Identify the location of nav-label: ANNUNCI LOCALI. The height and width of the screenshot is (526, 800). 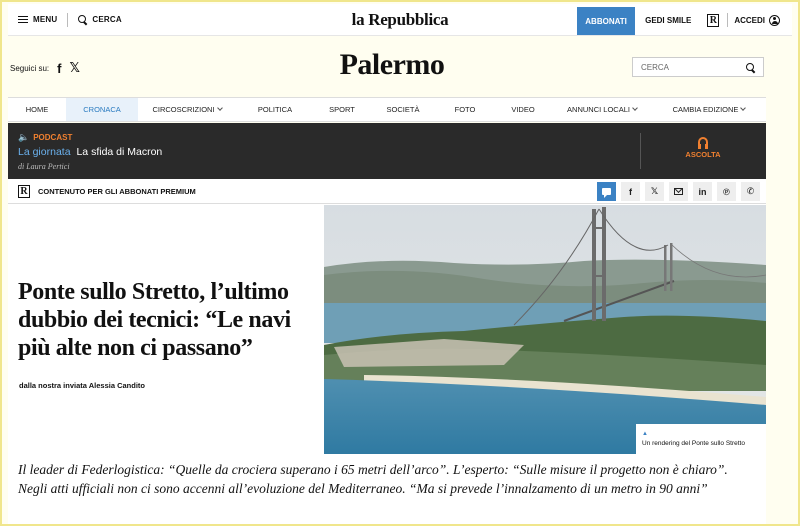
(598, 109).